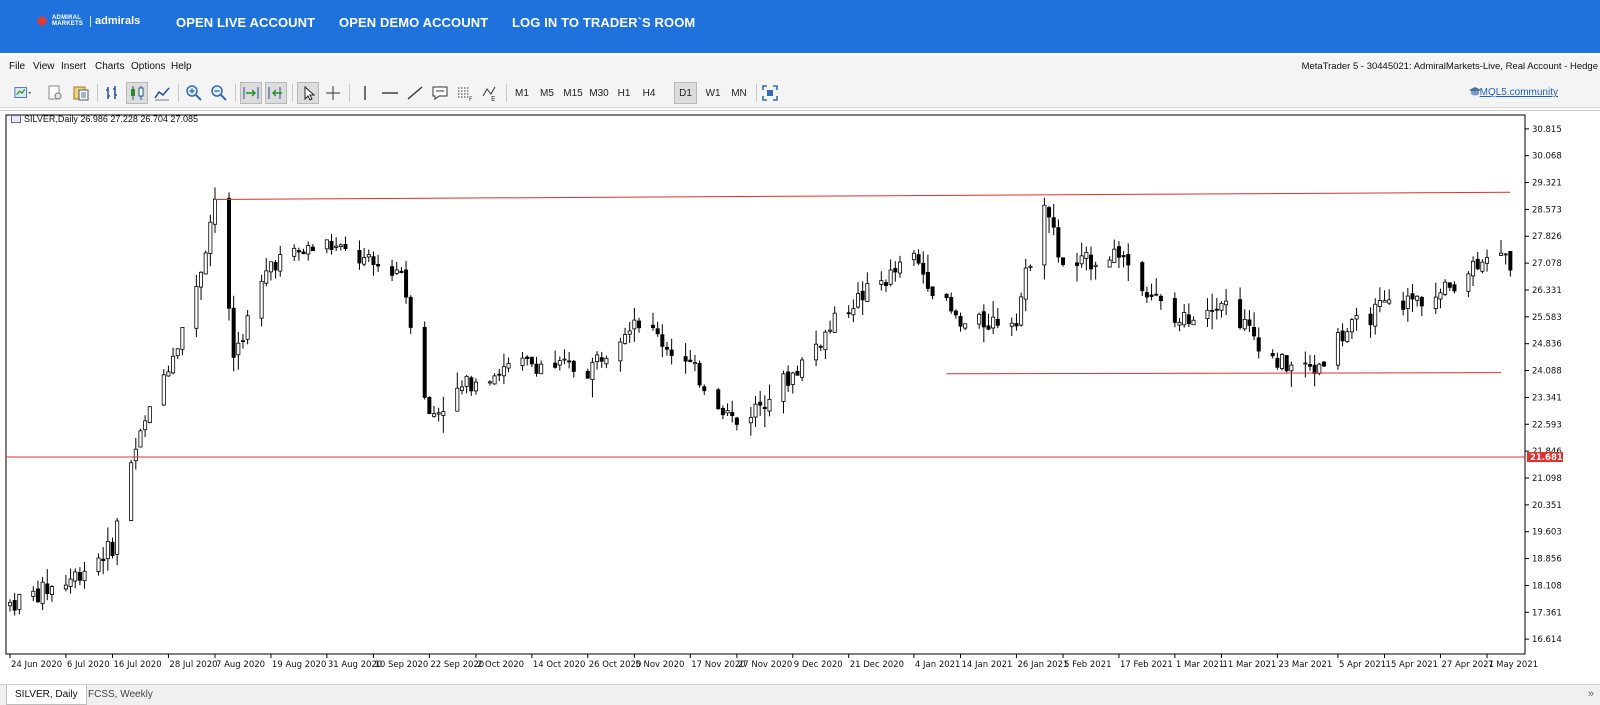 The image size is (1600, 705). What do you see at coordinates (88, 21) in the screenshot?
I see `admirals-logo: ADMIRAL MARKETS admirals` at bounding box center [88, 21].